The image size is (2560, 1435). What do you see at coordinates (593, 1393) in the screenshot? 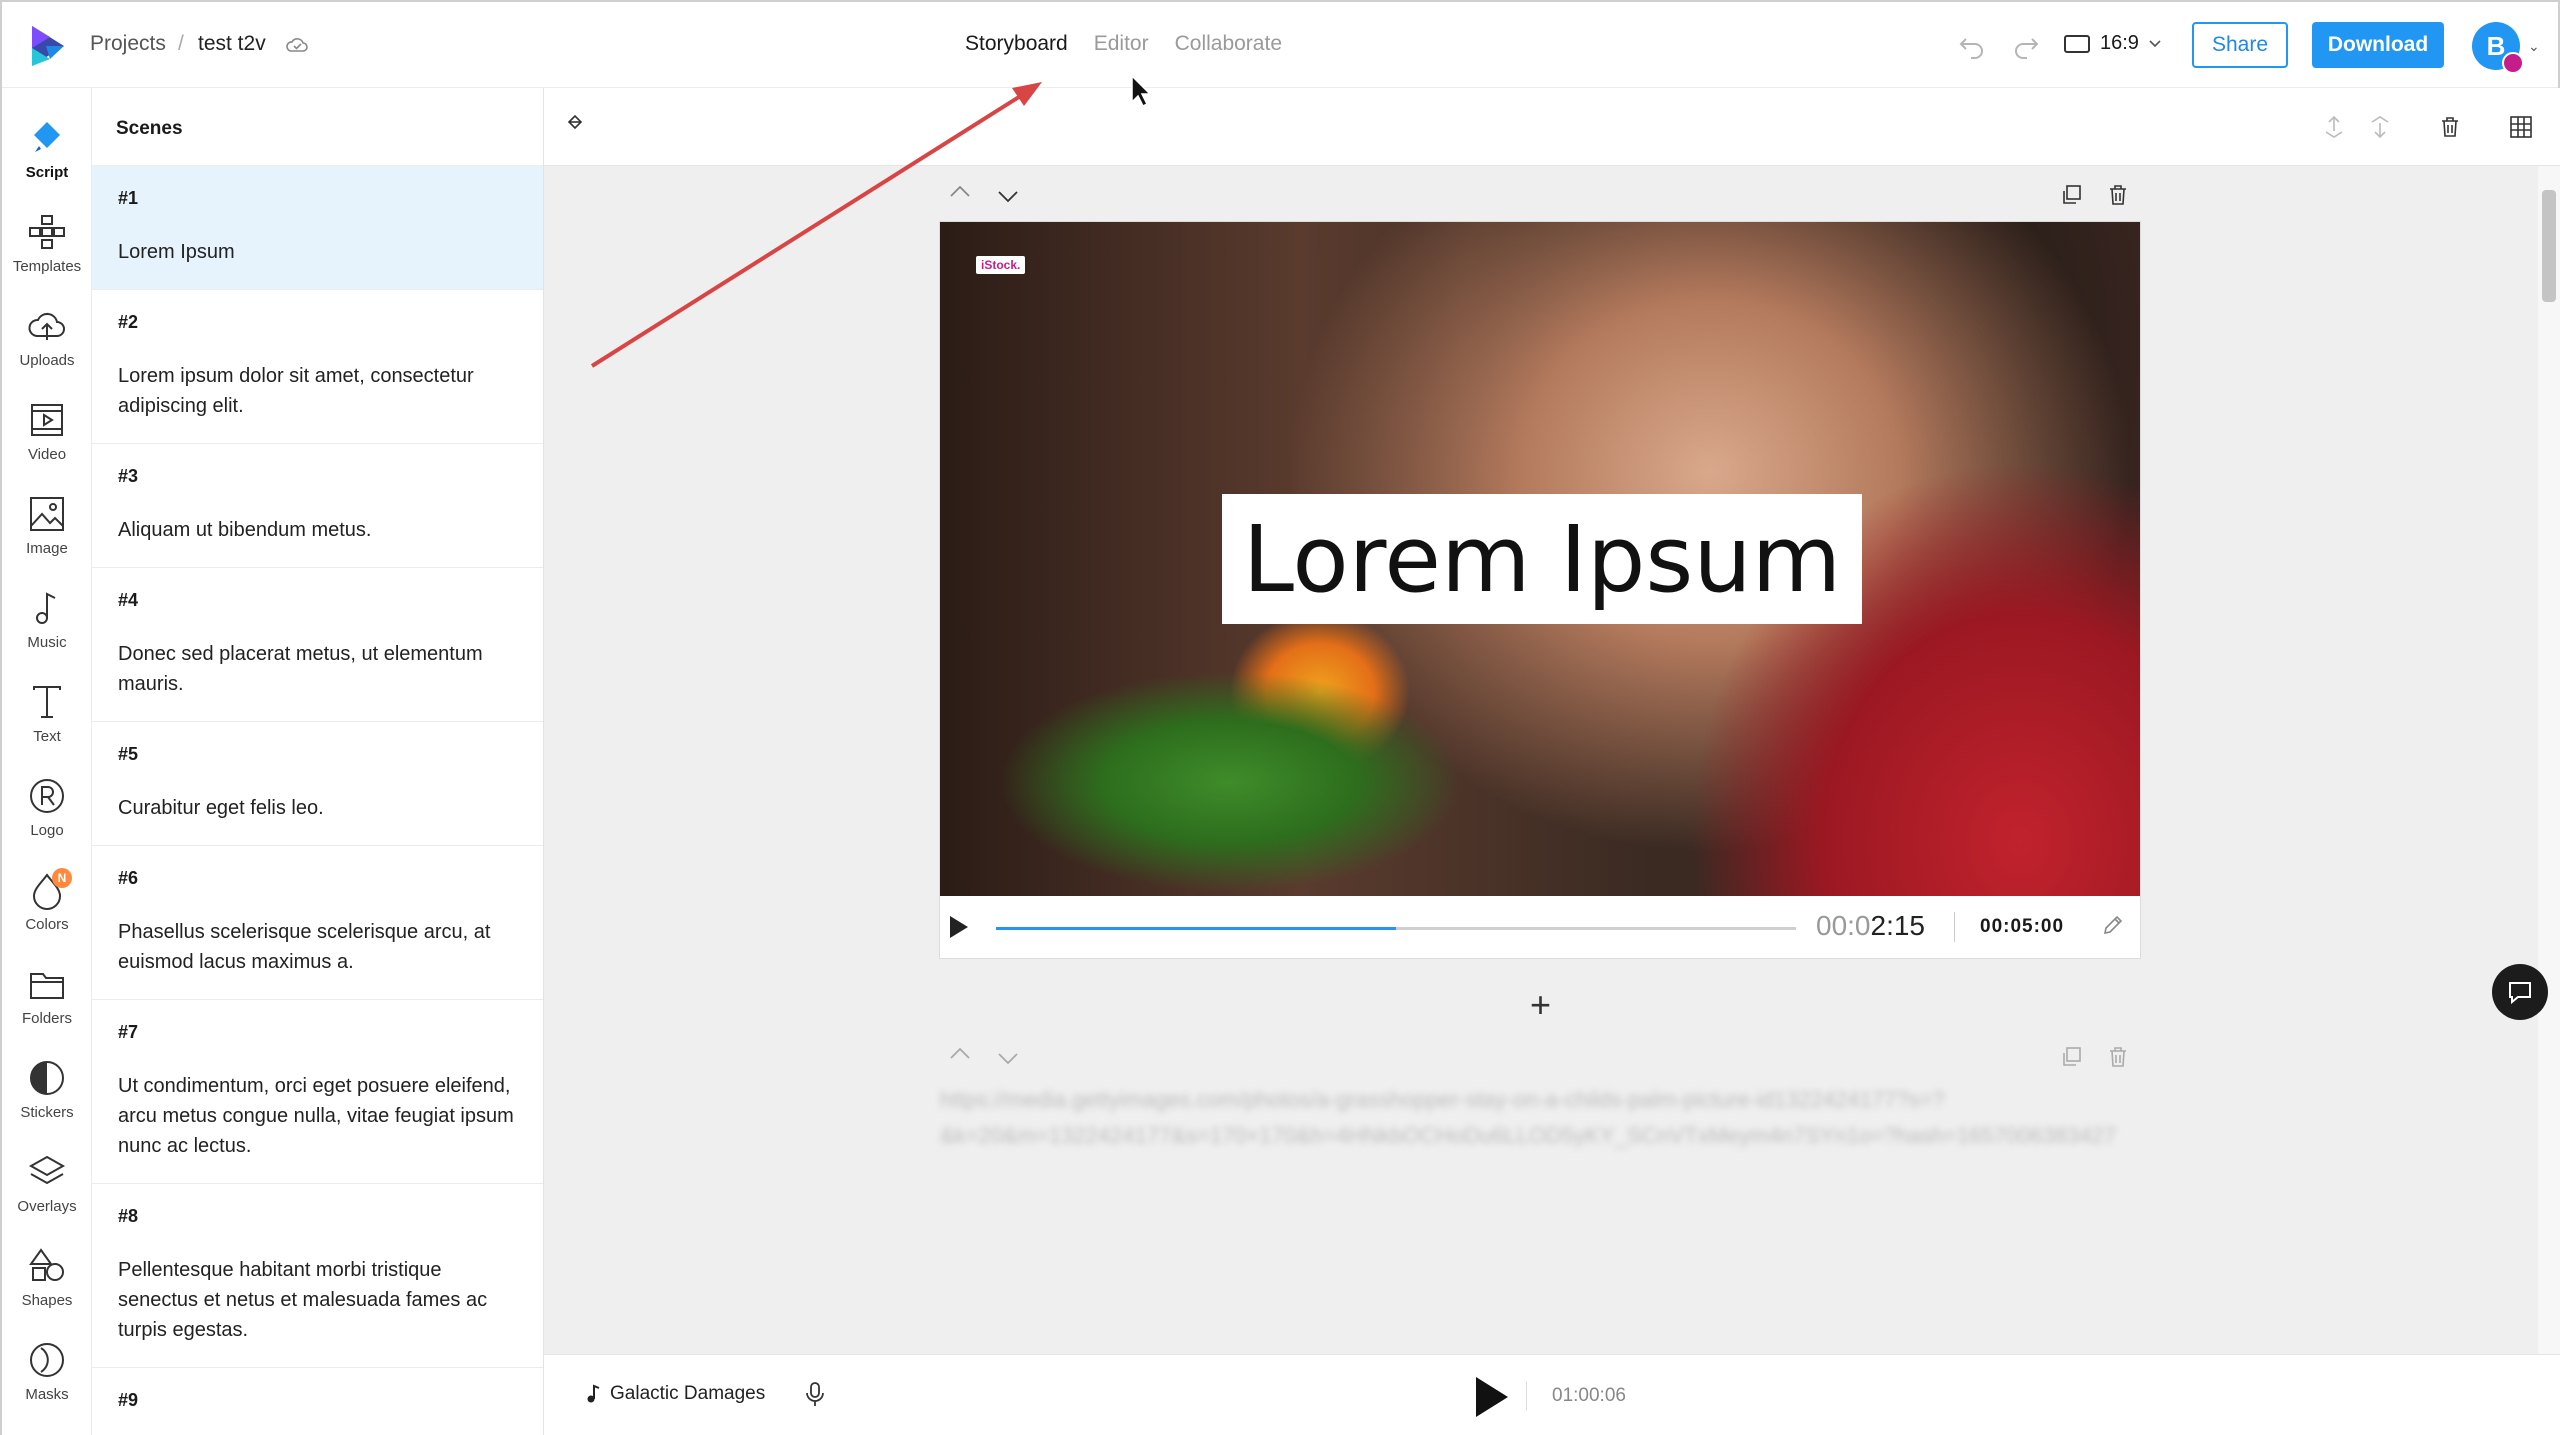
I see `music-note-icon` at bounding box center [593, 1393].